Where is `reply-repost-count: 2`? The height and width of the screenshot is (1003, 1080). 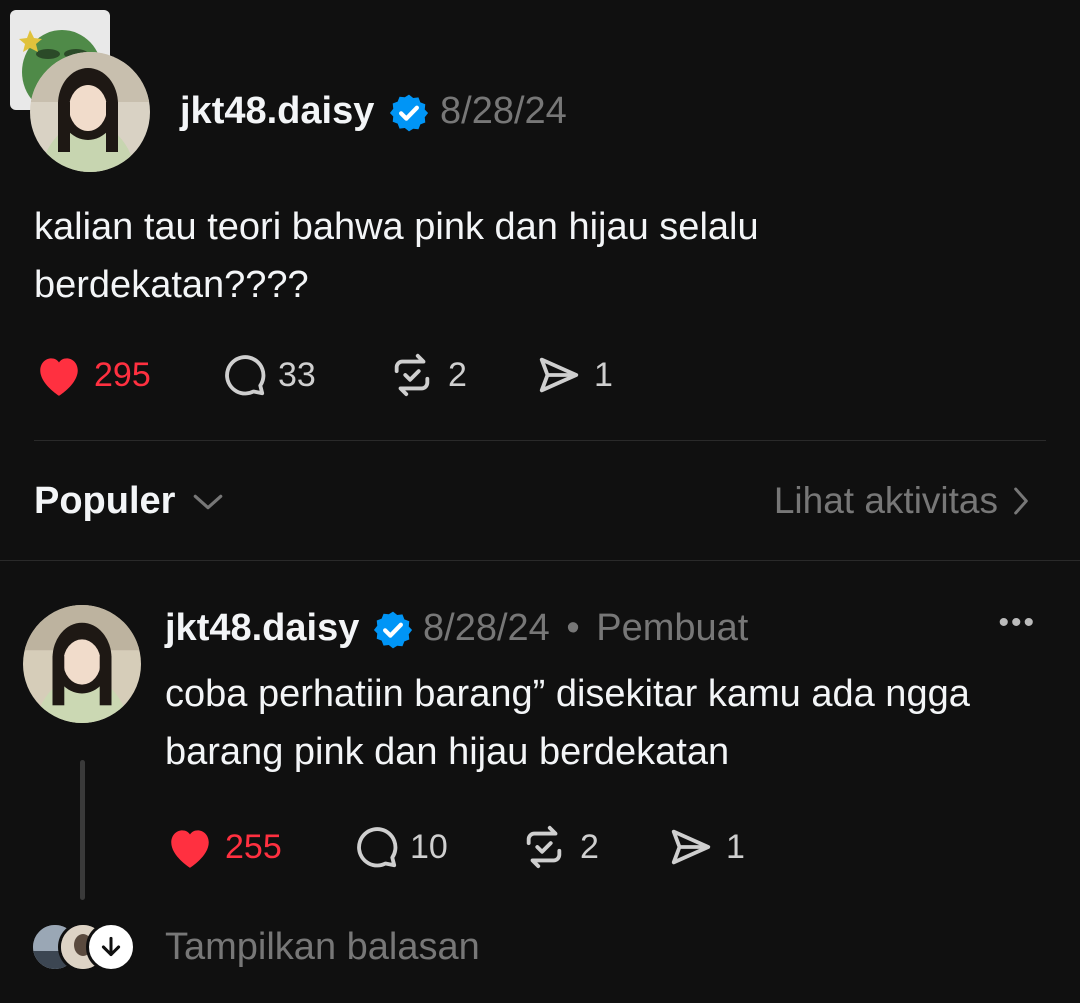
reply-repost-count: 2 is located at coordinates (589, 846).